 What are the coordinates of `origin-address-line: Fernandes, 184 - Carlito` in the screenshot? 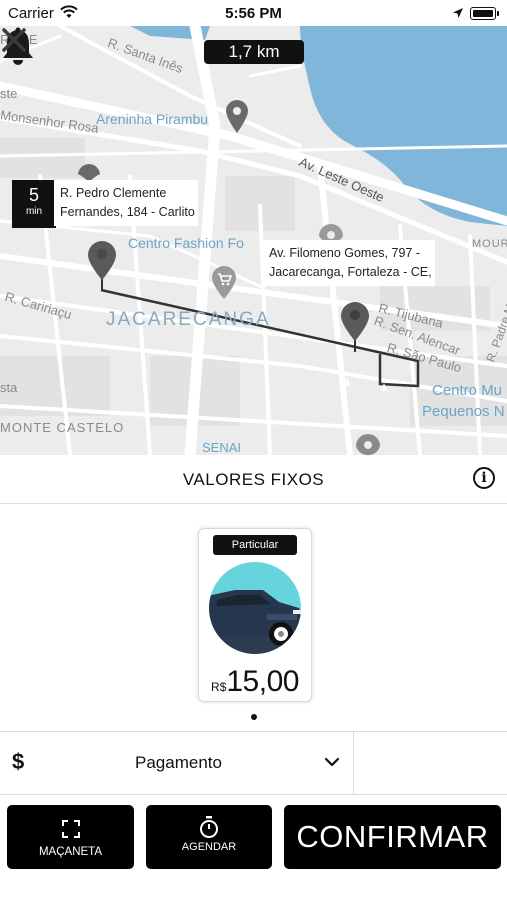 It's located at (127, 212).